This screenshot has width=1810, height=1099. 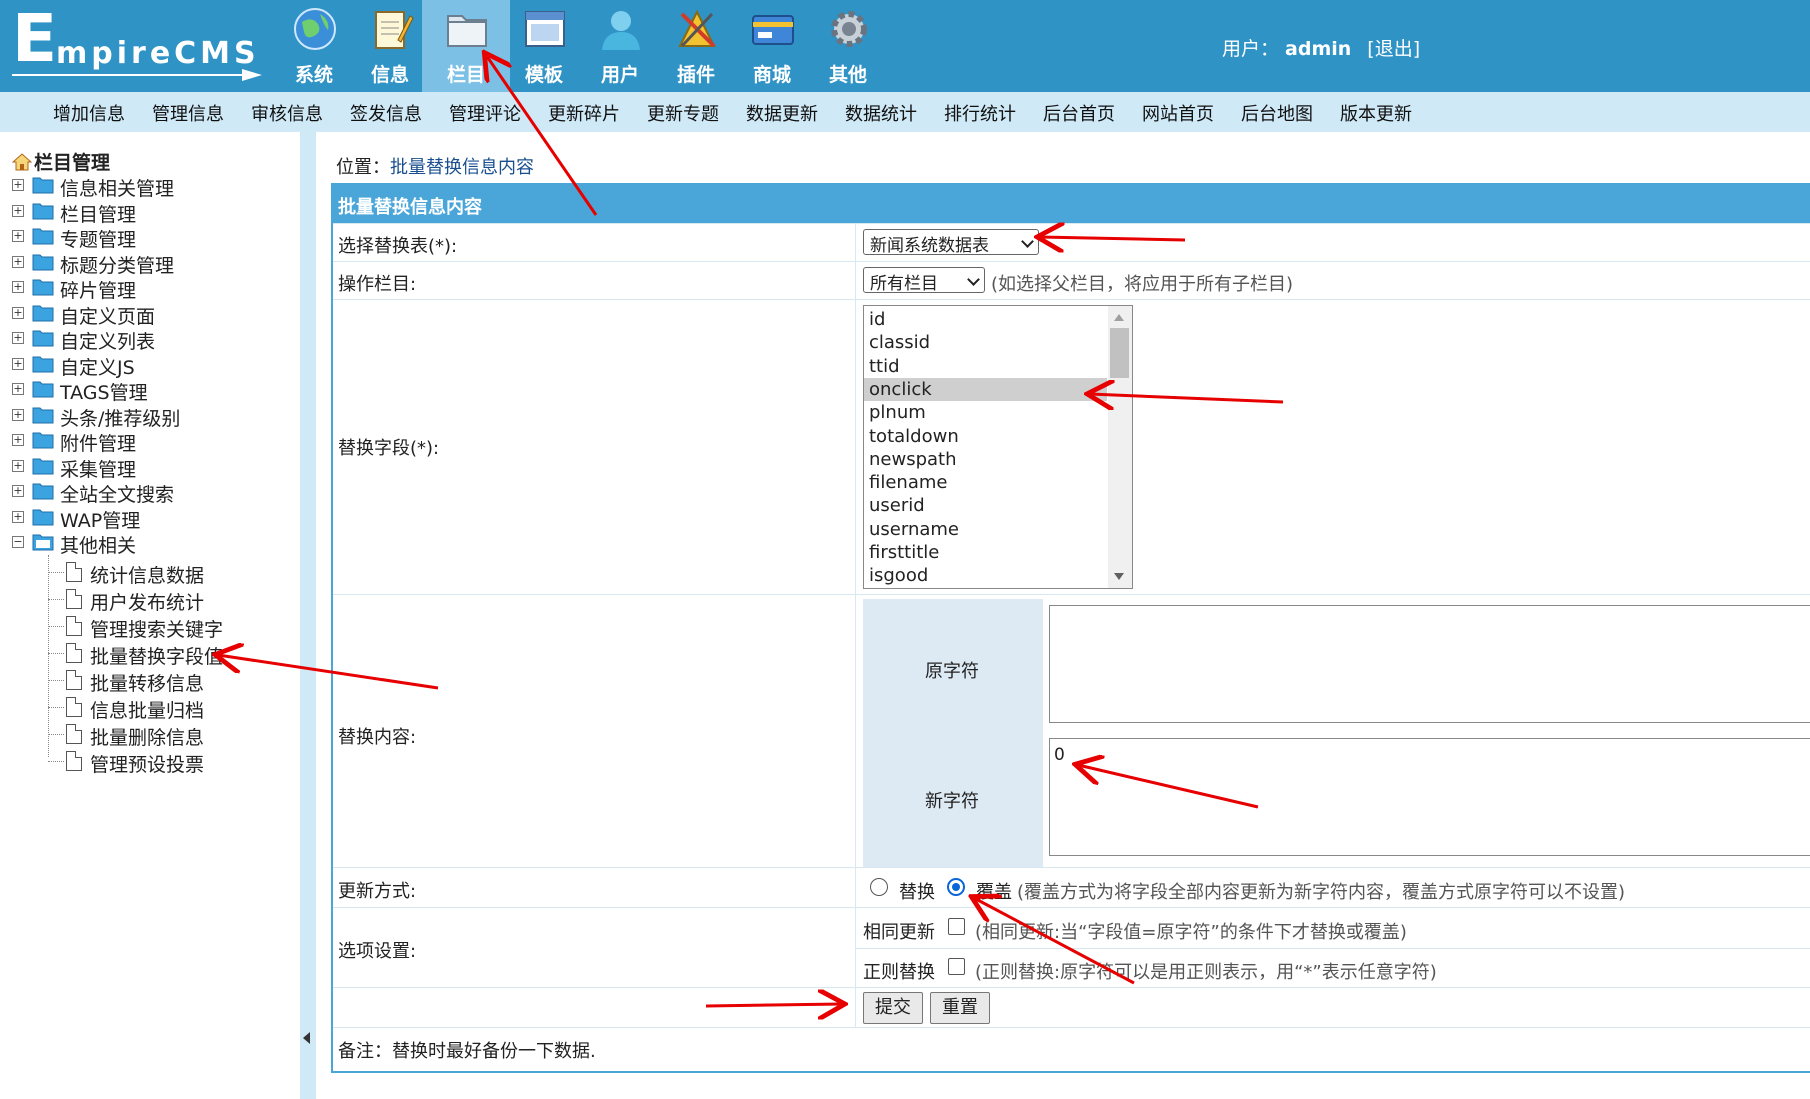 I want to click on scroll-down-icon, so click(x=1119, y=576).